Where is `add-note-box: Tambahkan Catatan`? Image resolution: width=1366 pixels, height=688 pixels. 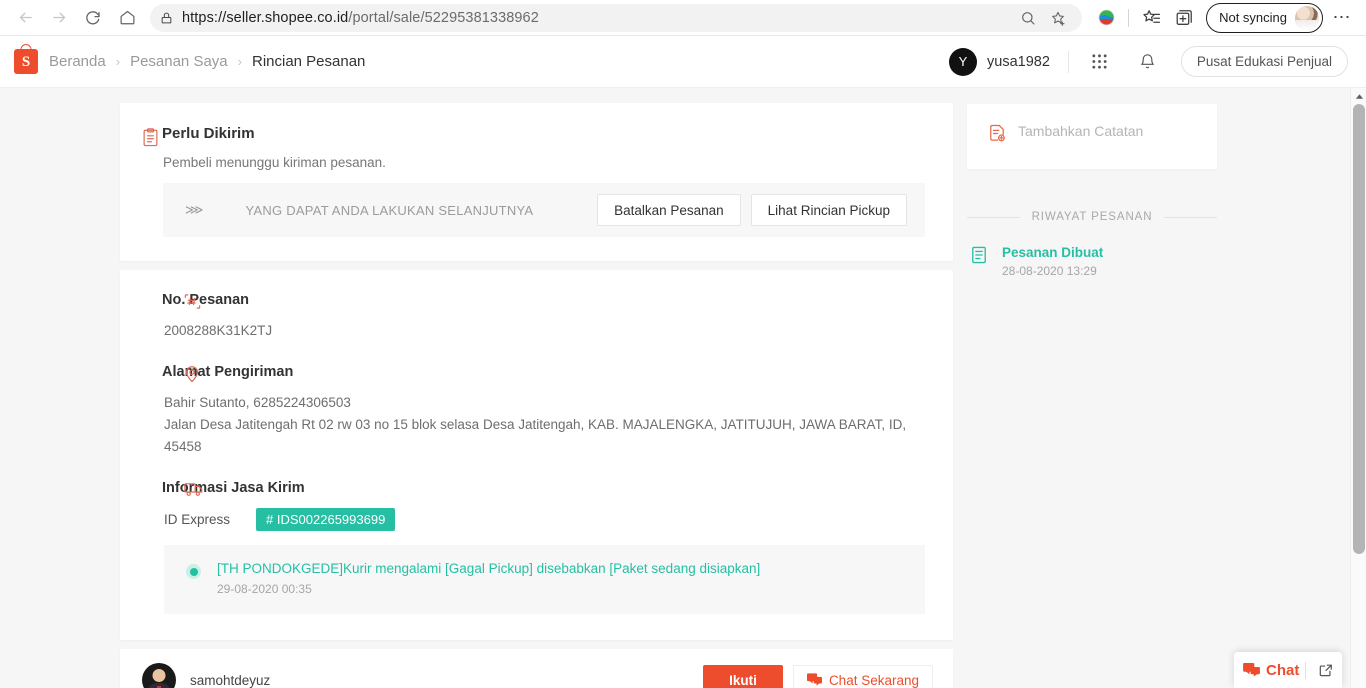 add-note-box: Tambahkan Catatan is located at coordinates (1092, 136).